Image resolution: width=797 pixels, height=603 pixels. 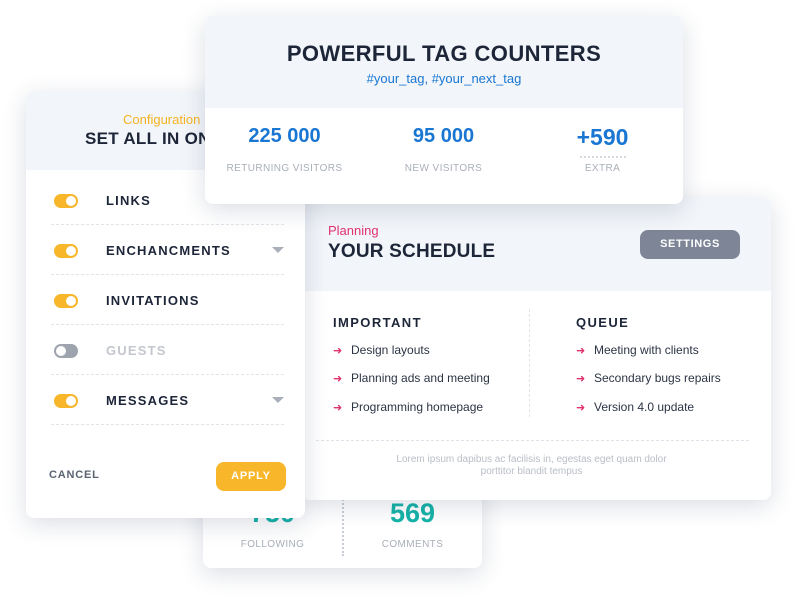 I want to click on enchancments-toggle, so click(x=66, y=251).